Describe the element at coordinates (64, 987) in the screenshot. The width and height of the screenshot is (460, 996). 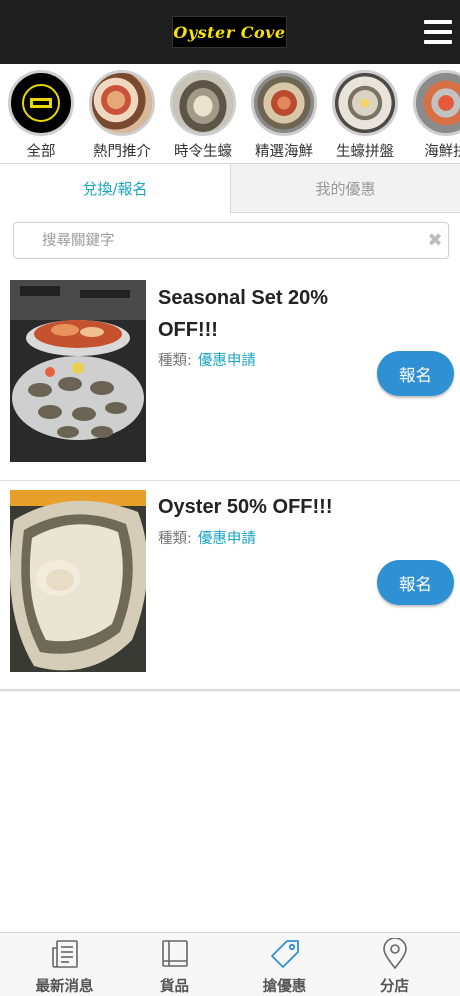
I see `tabbar-label: 最新消息` at that location.